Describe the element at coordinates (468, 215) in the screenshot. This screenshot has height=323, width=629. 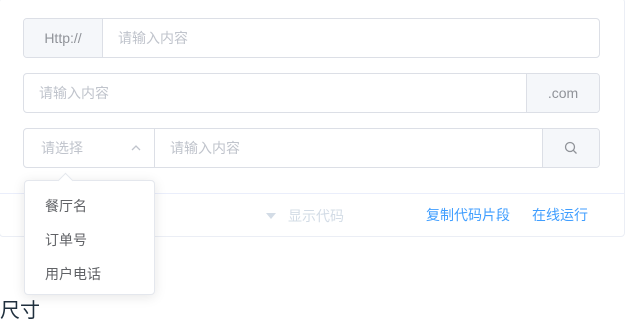
I see `copy-code-link: 复制代码片段` at that location.